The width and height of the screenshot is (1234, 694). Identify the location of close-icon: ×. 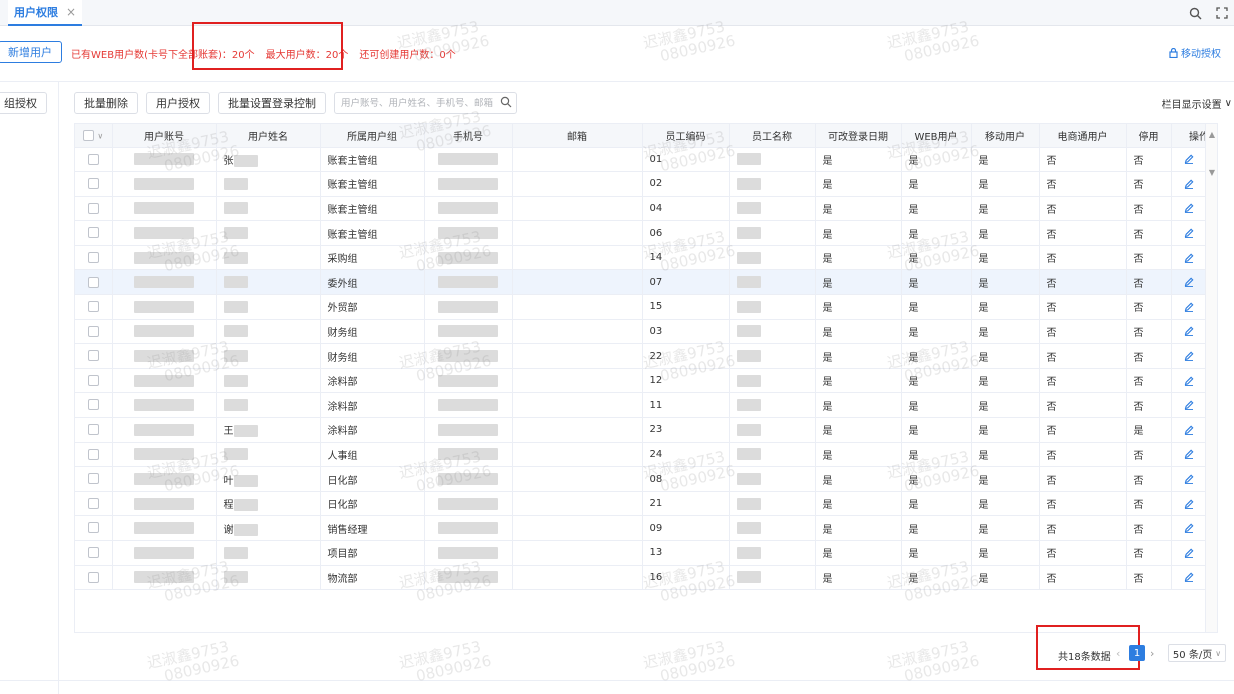
(71, 12).